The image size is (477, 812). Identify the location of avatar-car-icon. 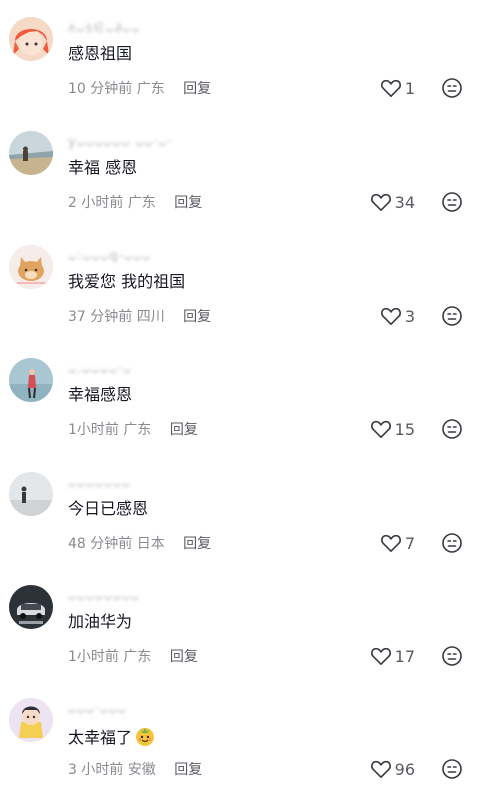
(31, 607).